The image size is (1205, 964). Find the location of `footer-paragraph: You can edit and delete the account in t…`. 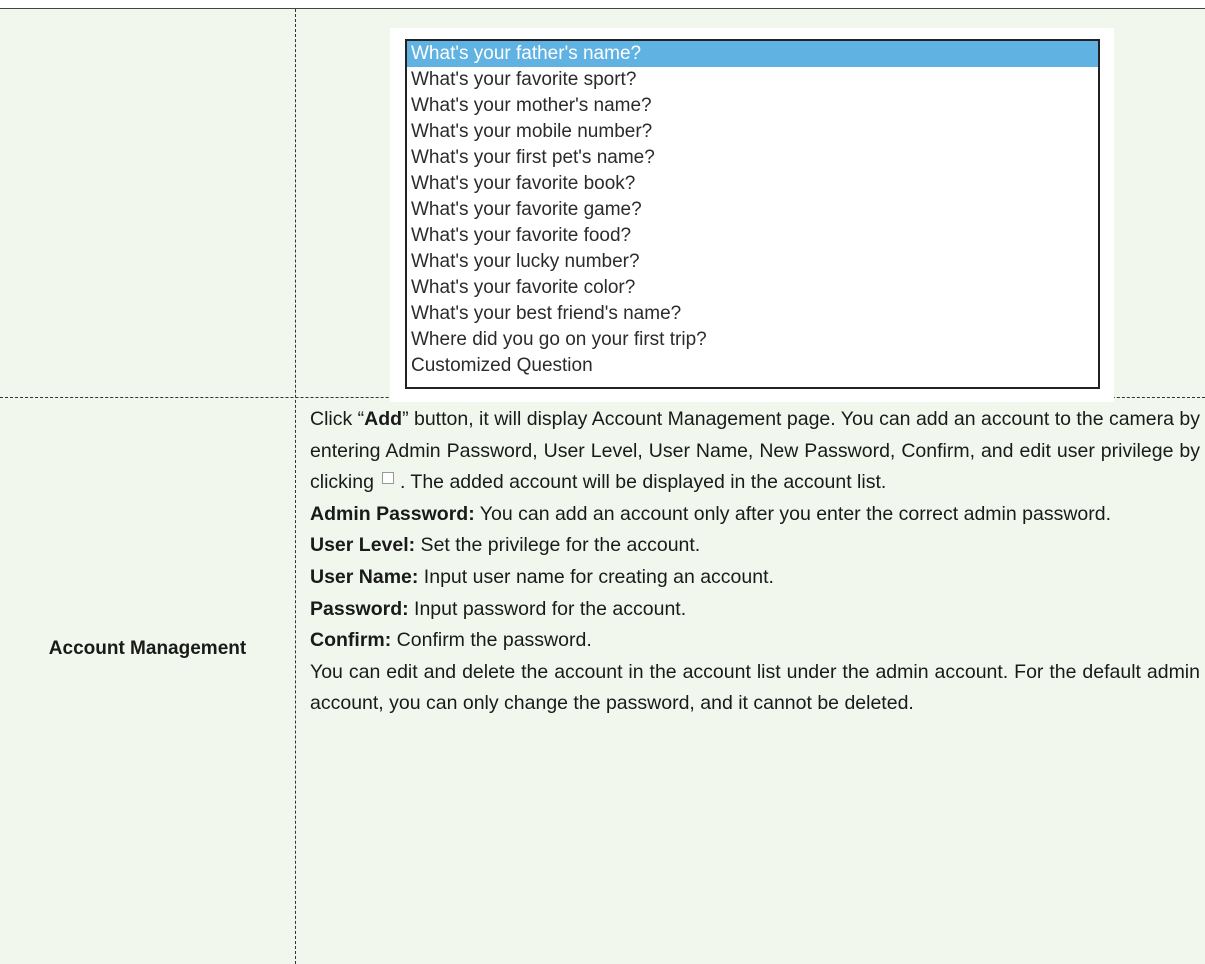

footer-paragraph: You can edit and delete the account in t… is located at coordinates (755, 687).